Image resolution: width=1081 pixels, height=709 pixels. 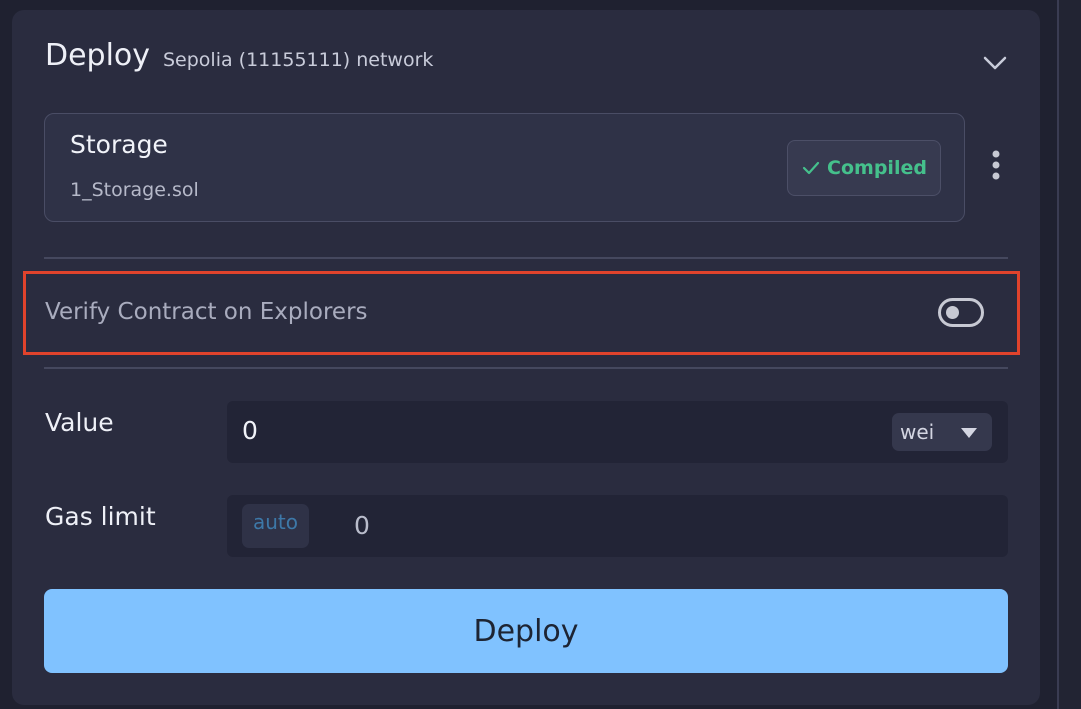 I want to click on check-icon, so click(x=811, y=168).